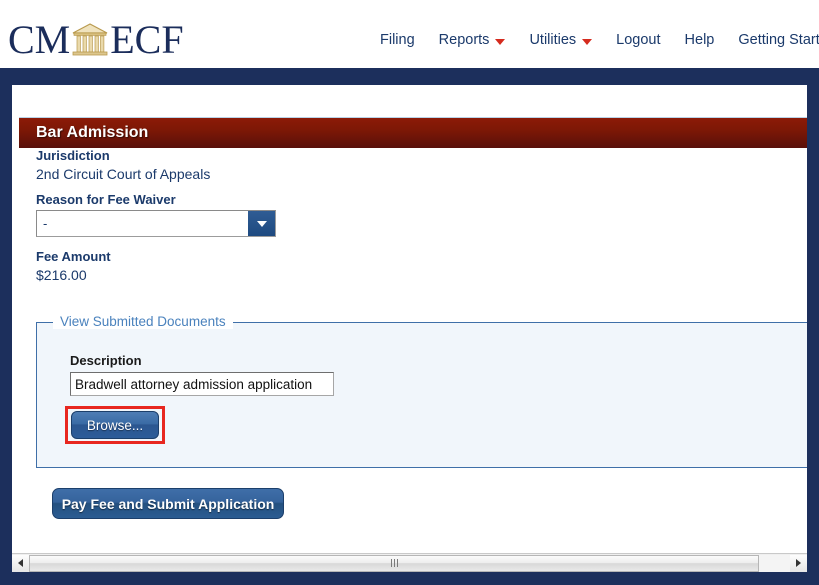  I want to click on nav-item-label: Logout, so click(638, 40).